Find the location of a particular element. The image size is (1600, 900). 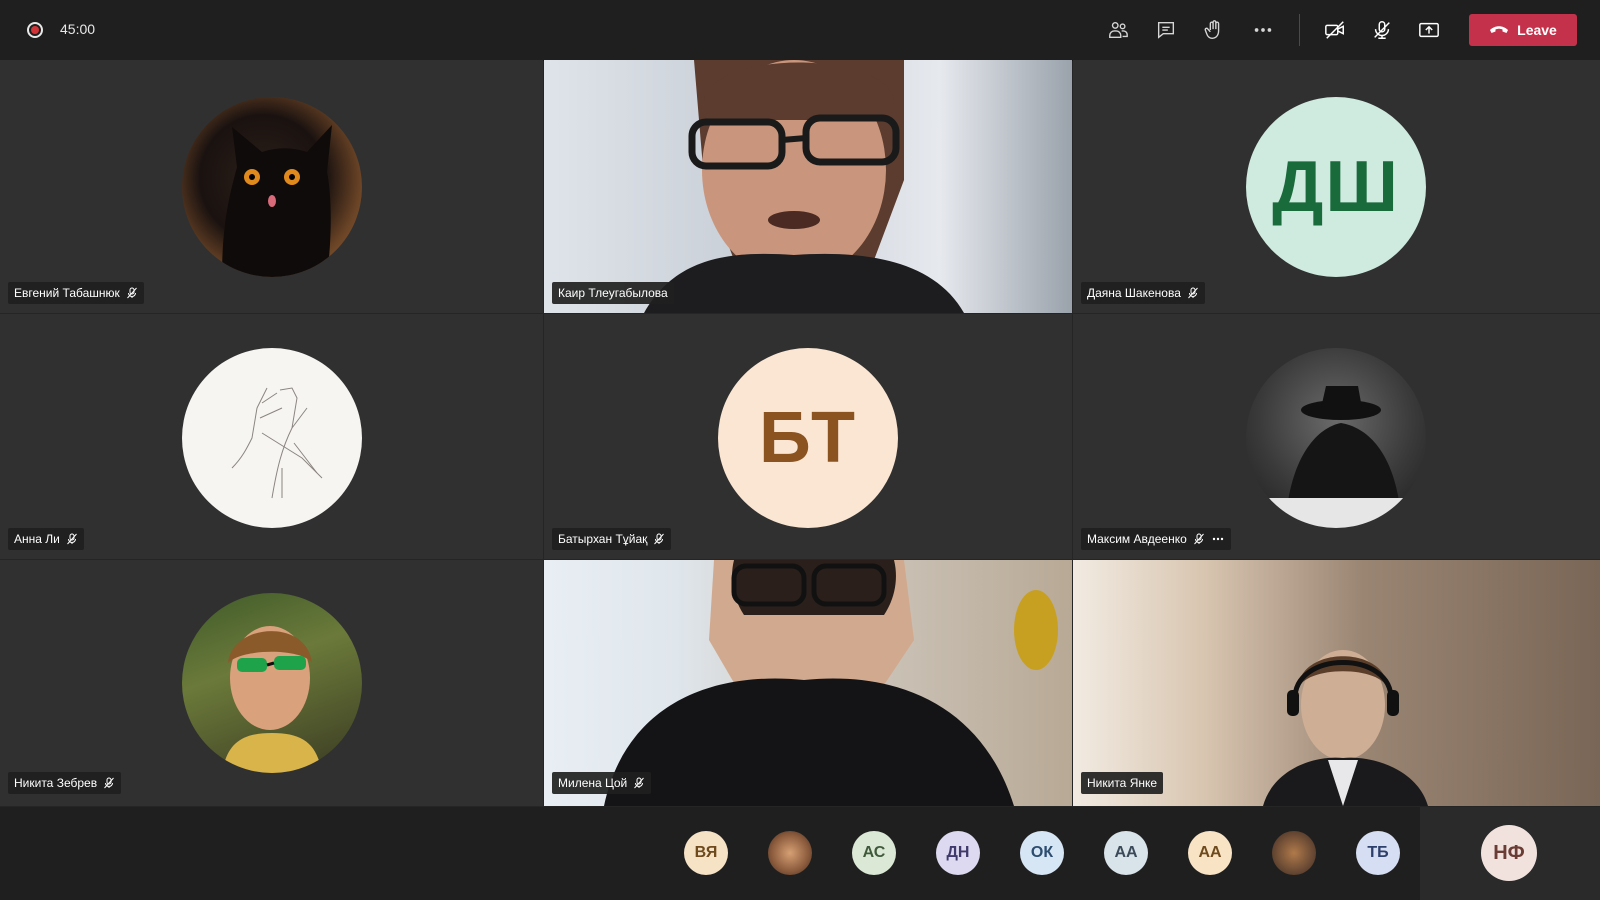

camera-off-icon is located at coordinates (1334, 30).